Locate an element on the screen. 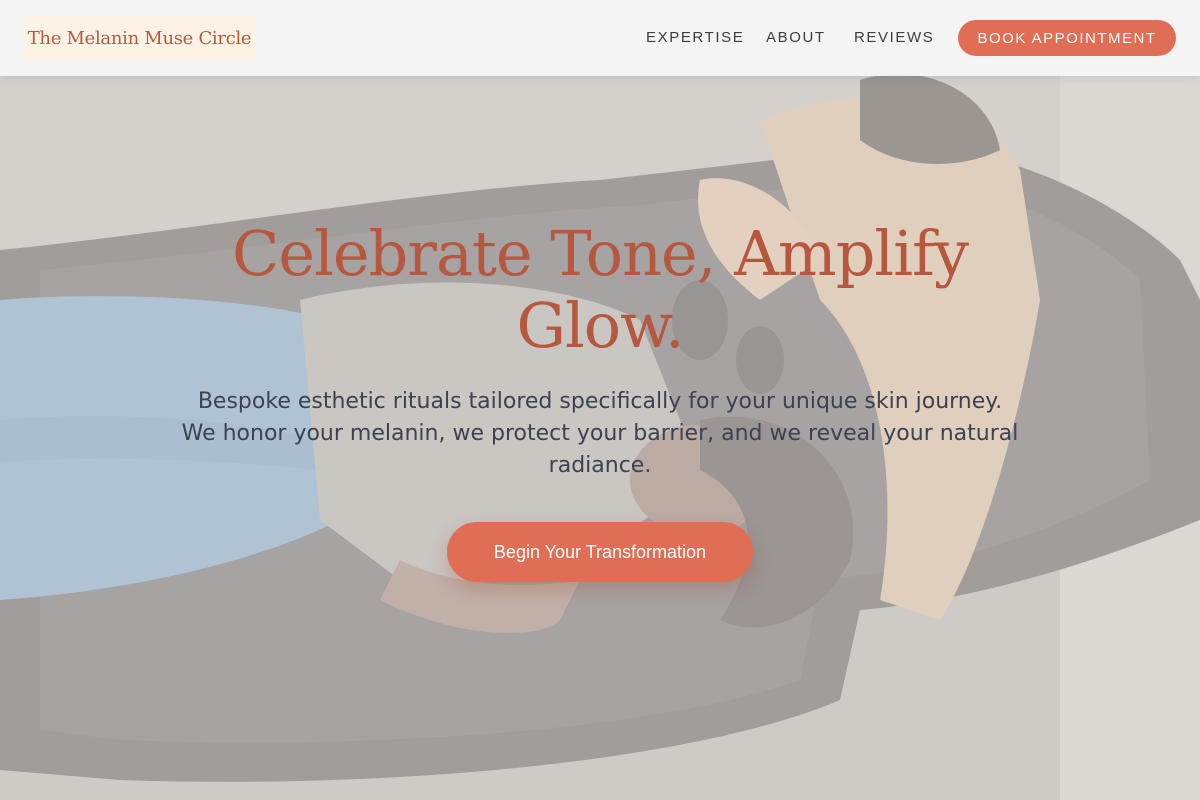  book-appointment-button: BOOK APPOINTMENT is located at coordinates (1067, 38).